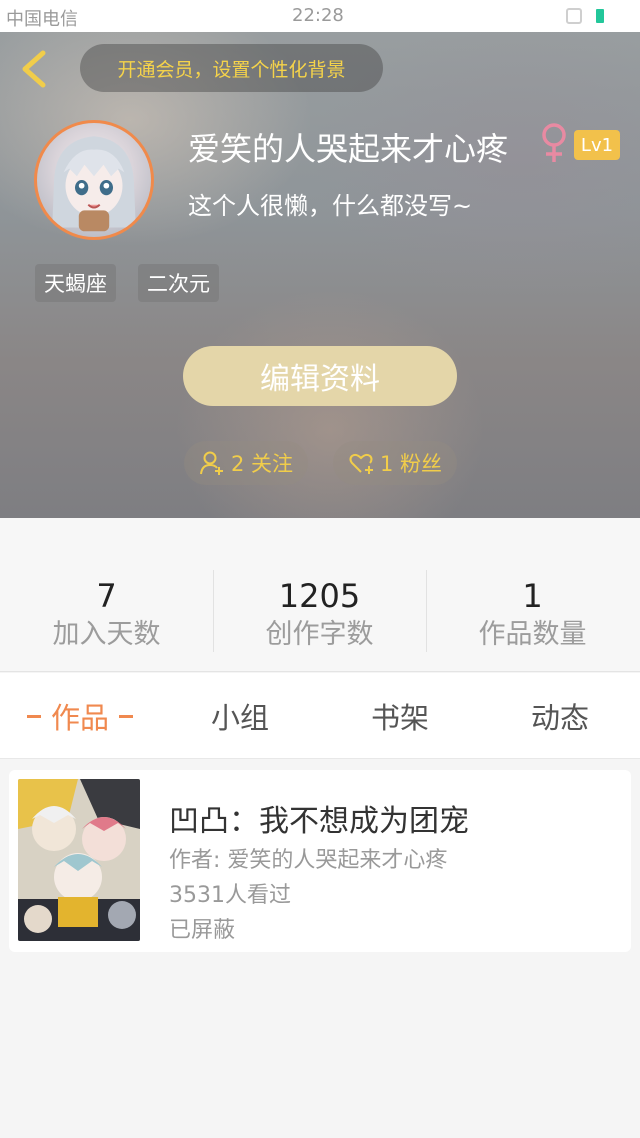  I want to click on tab-label: 书架, so click(399, 718).